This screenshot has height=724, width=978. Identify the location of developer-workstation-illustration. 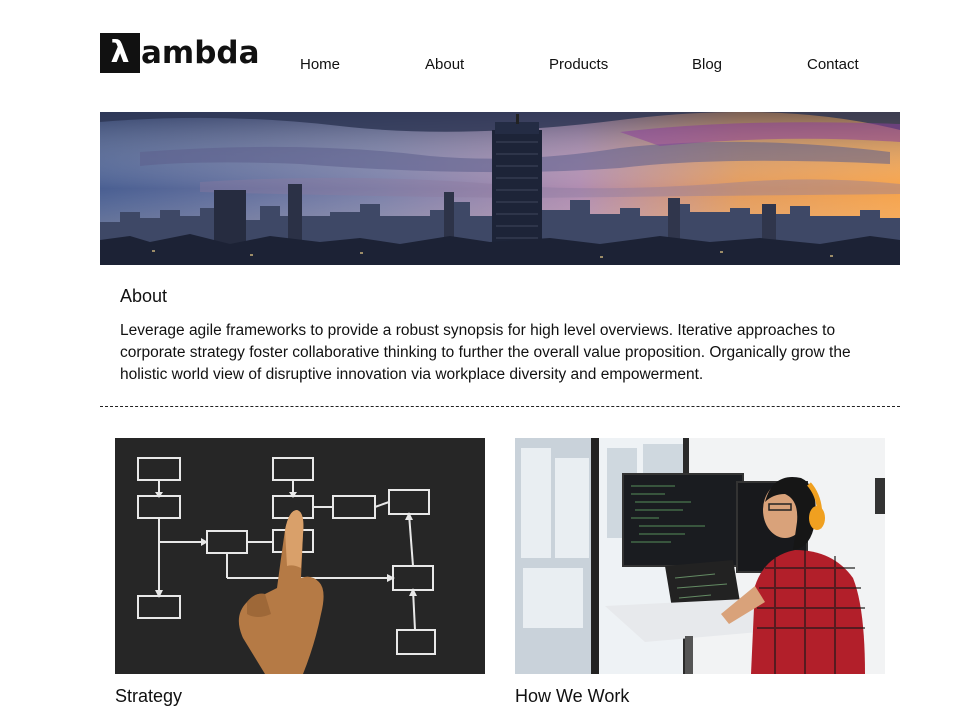
(700, 556).